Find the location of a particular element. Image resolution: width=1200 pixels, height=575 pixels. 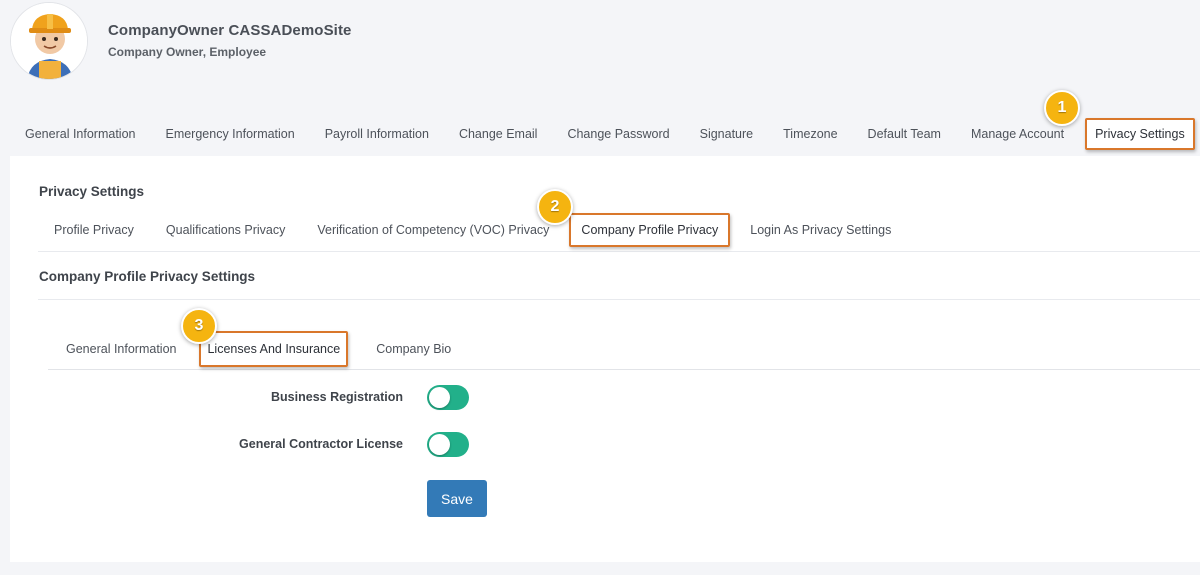

step-marker-2: 2 is located at coordinates (555, 207).